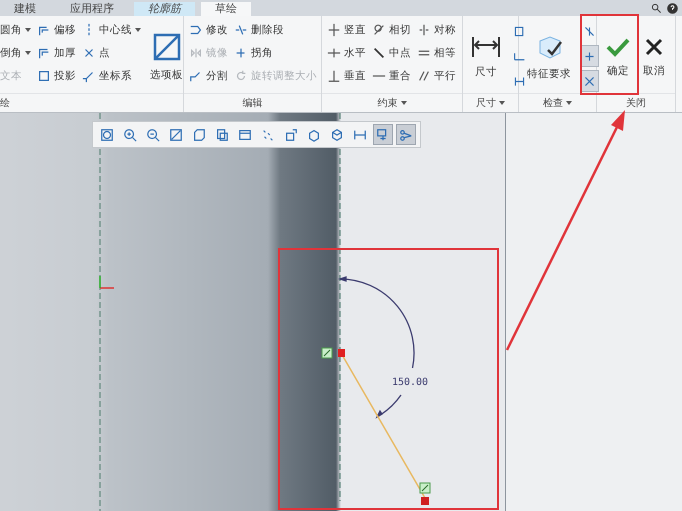 This screenshot has width=682, height=511. What do you see at coordinates (589, 31) in the screenshot?
I see `highlight-icon` at bounding box center [589, 31].